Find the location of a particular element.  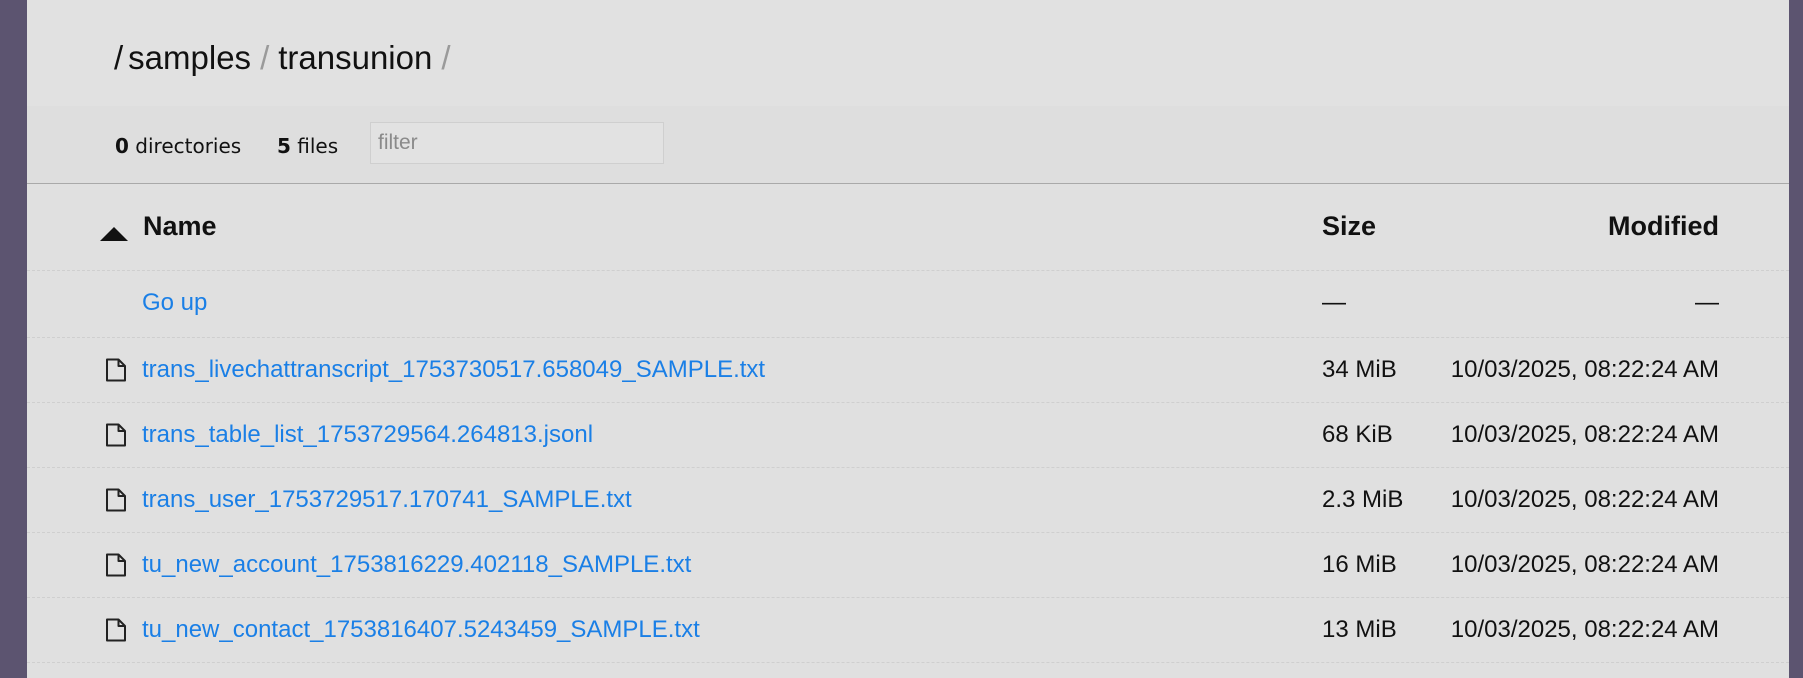

files-count-value: 5 is located at coordinates (284, 146).